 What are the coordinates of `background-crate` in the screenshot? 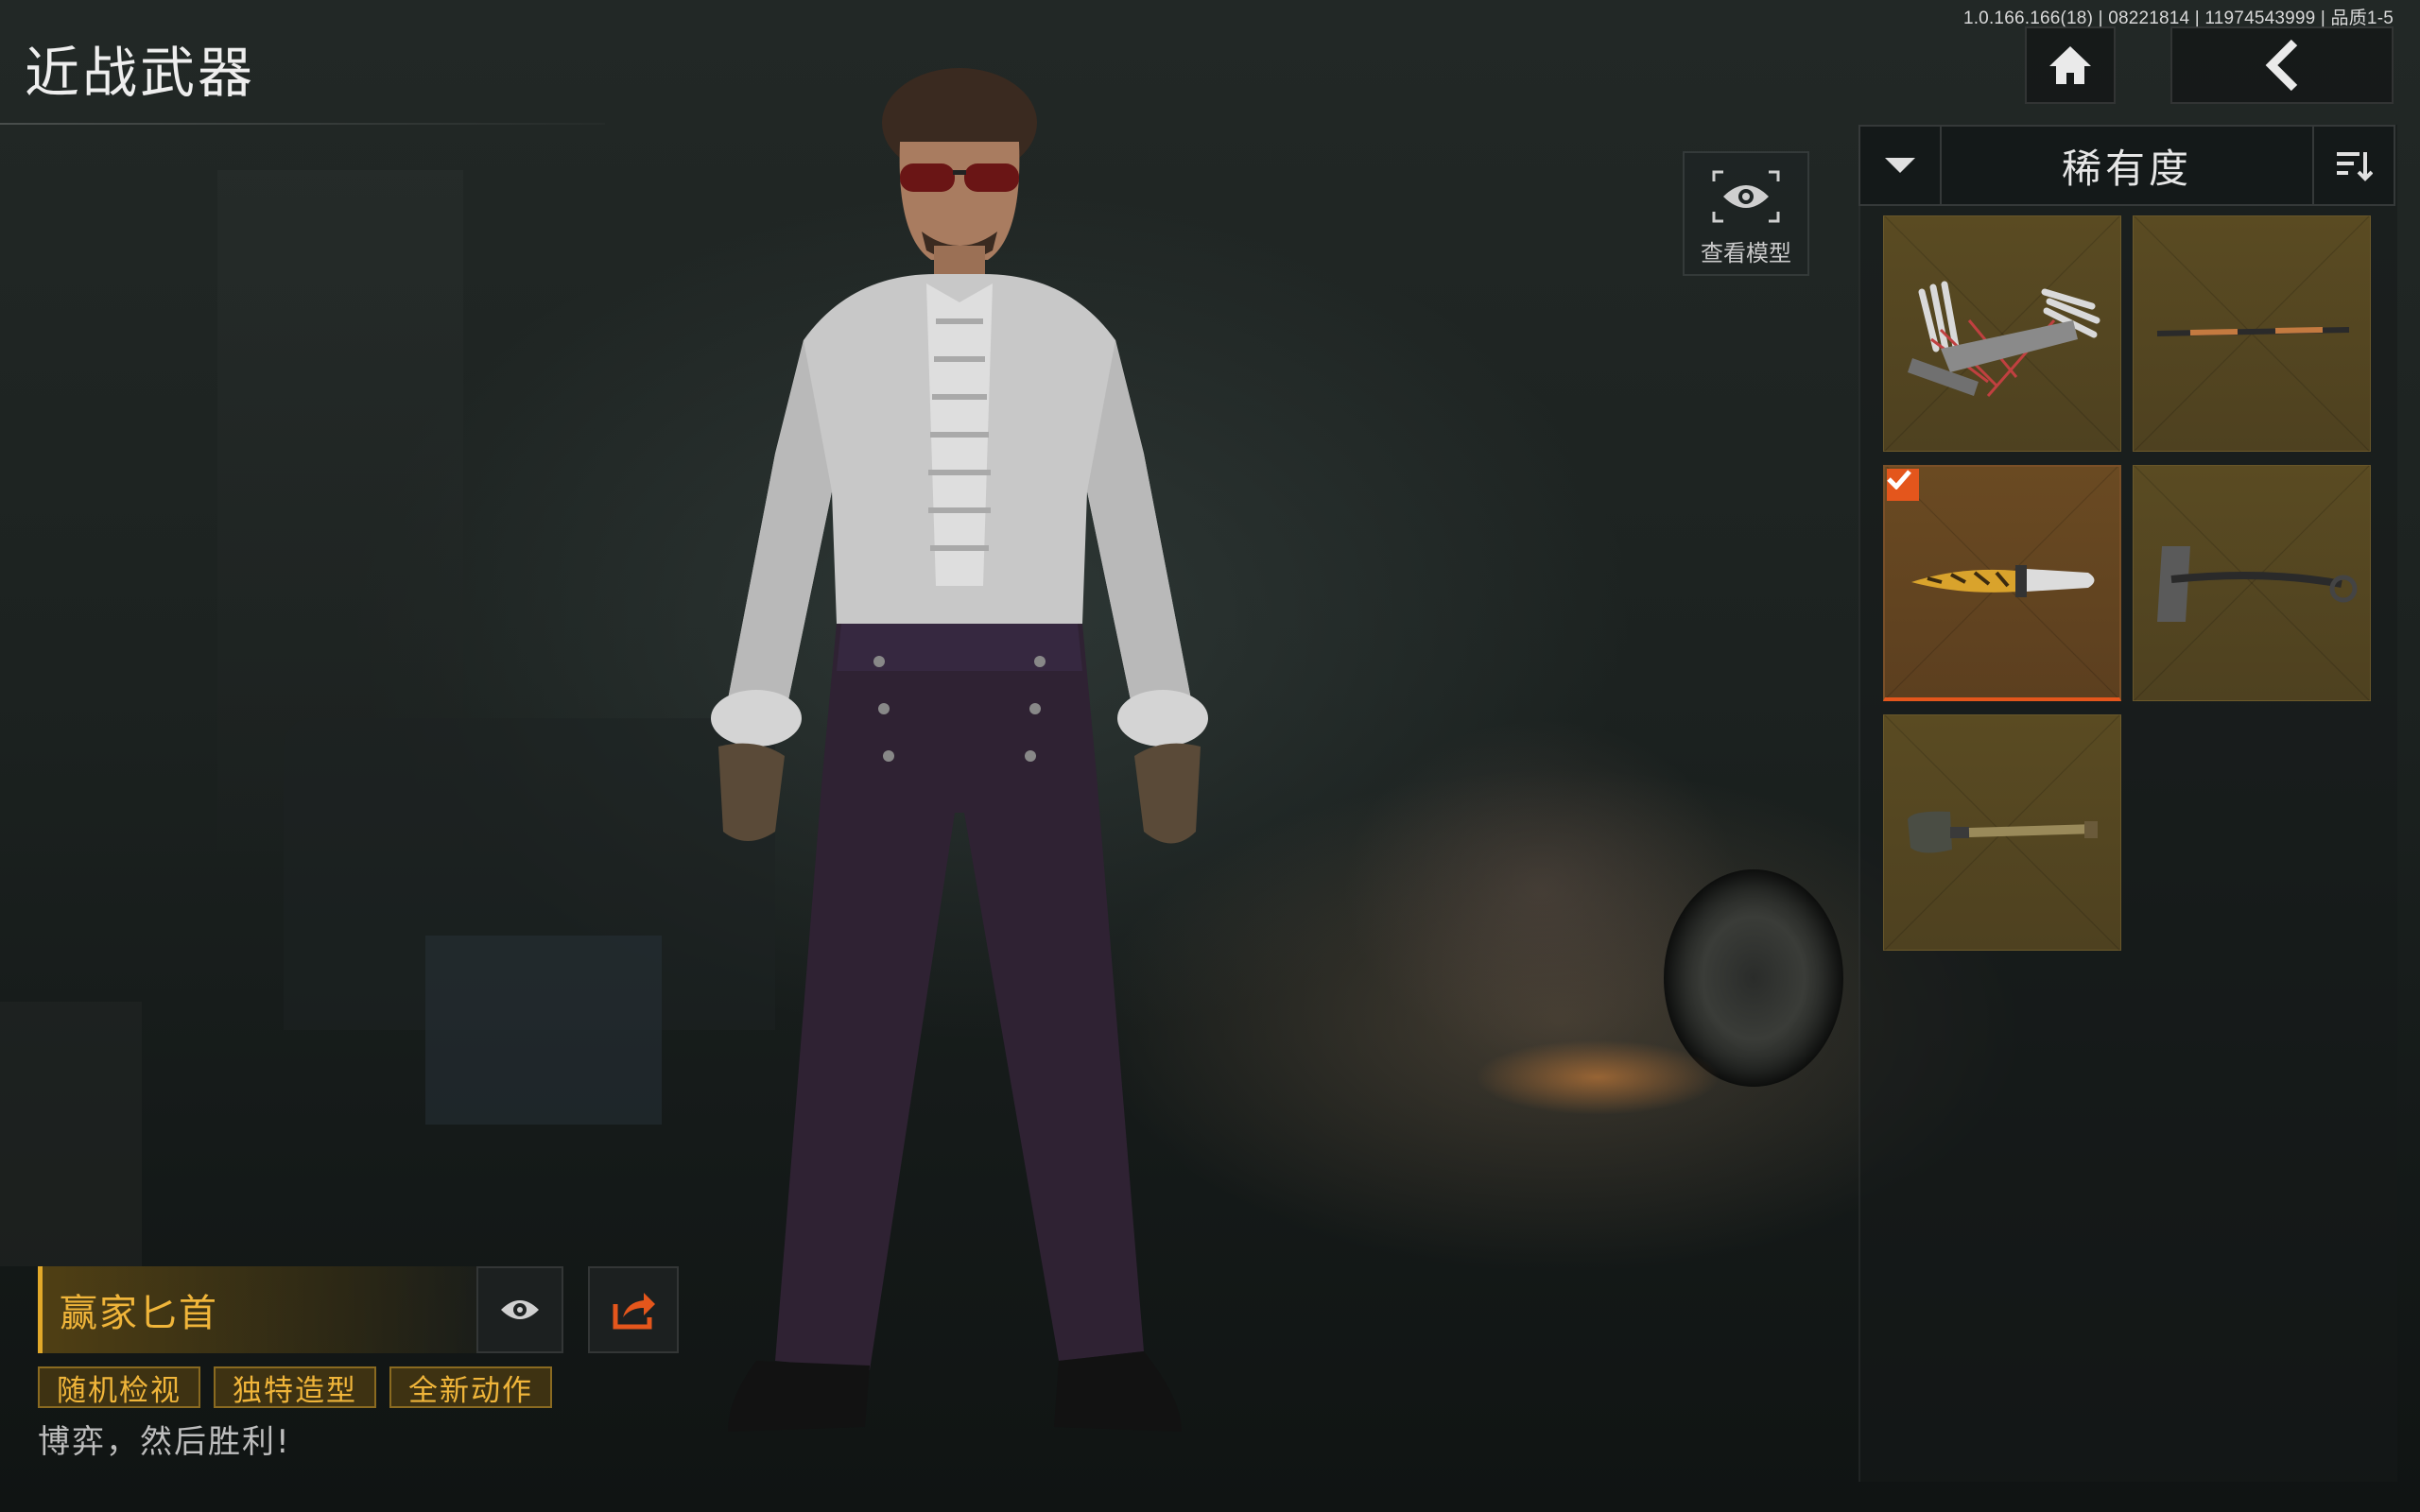 It's located at (543, 1030).